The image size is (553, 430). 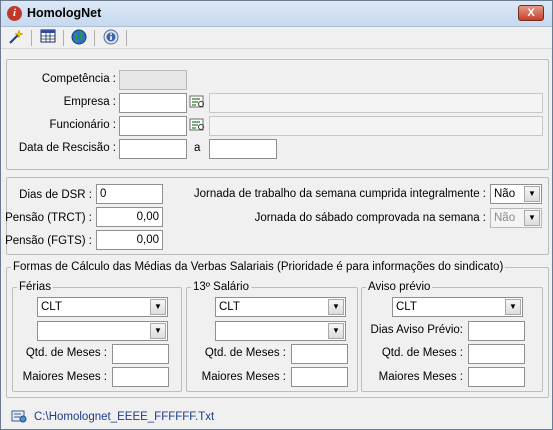 I want to click on close-button: X, so click(x=531, y=13).